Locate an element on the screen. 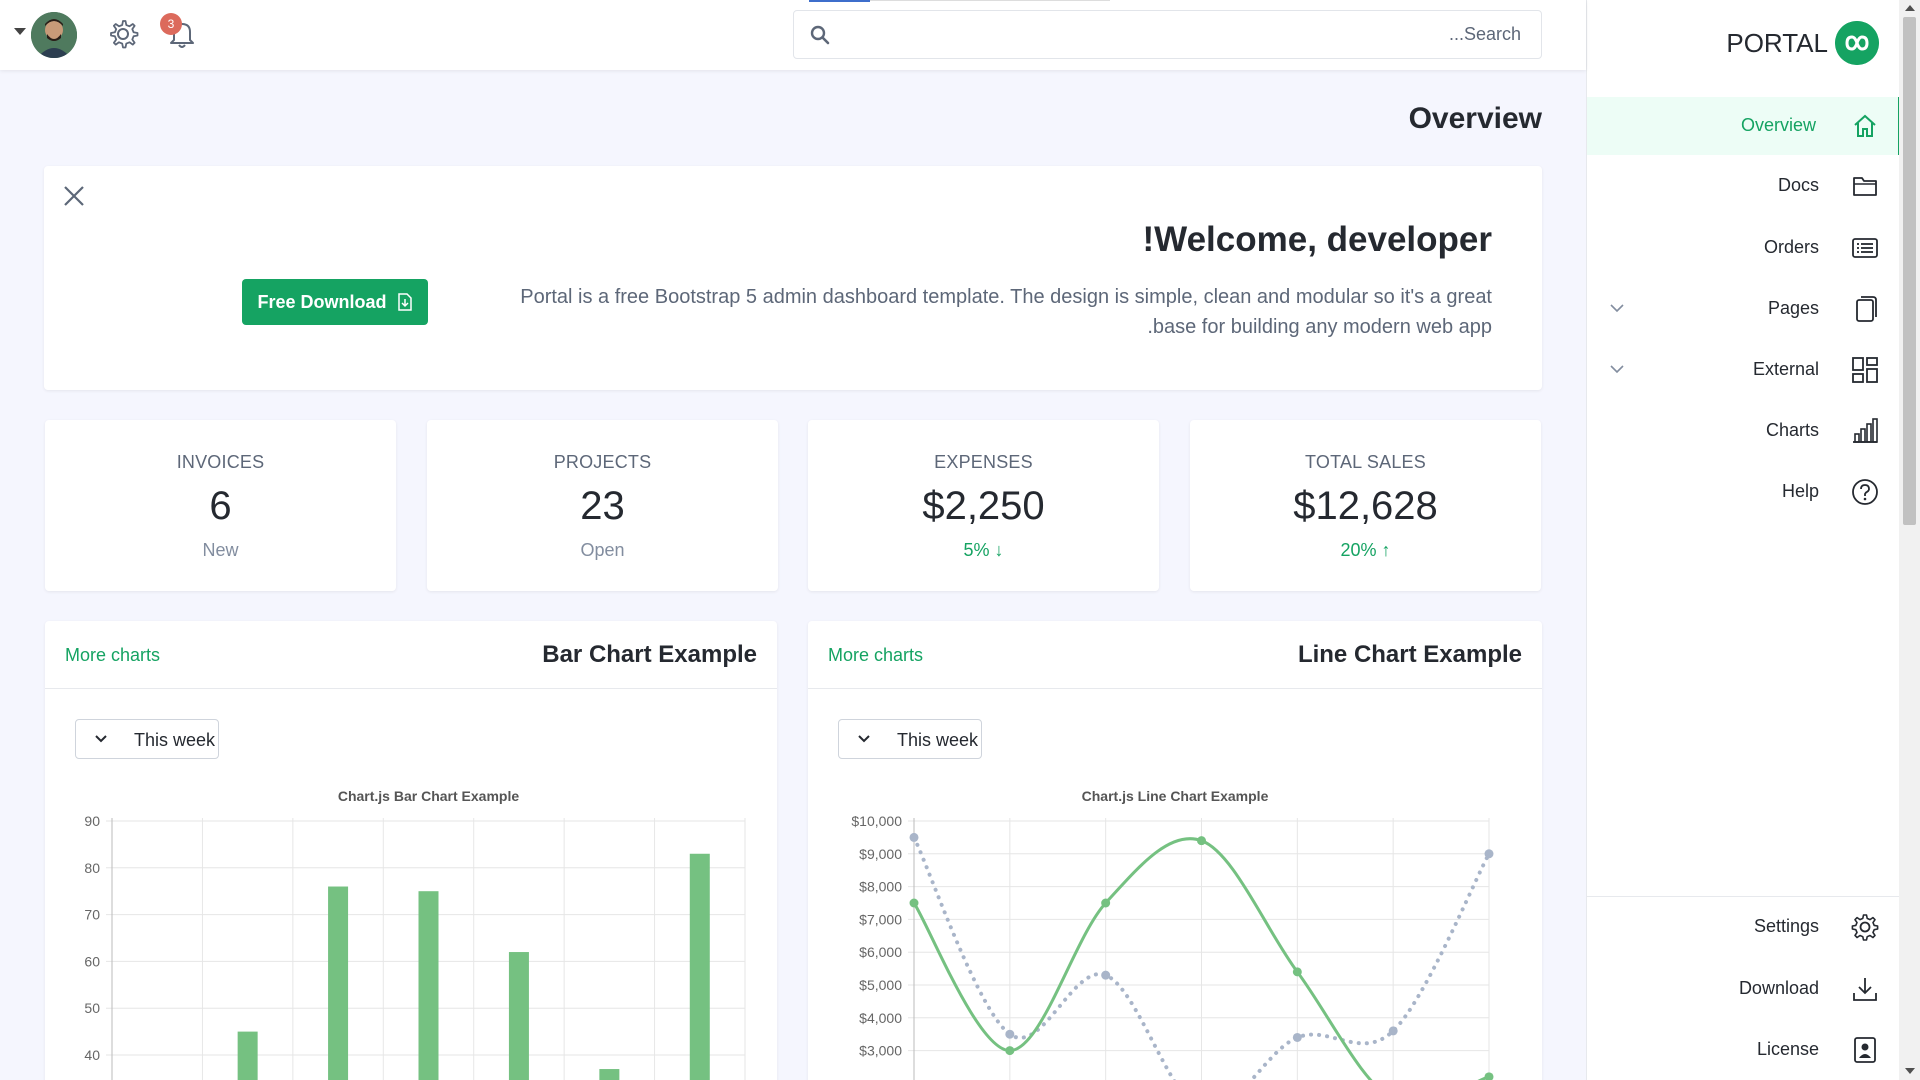 The width and height of the screenshot is (1920, 1080). folder-icon is located at coordinates (1865, 186).